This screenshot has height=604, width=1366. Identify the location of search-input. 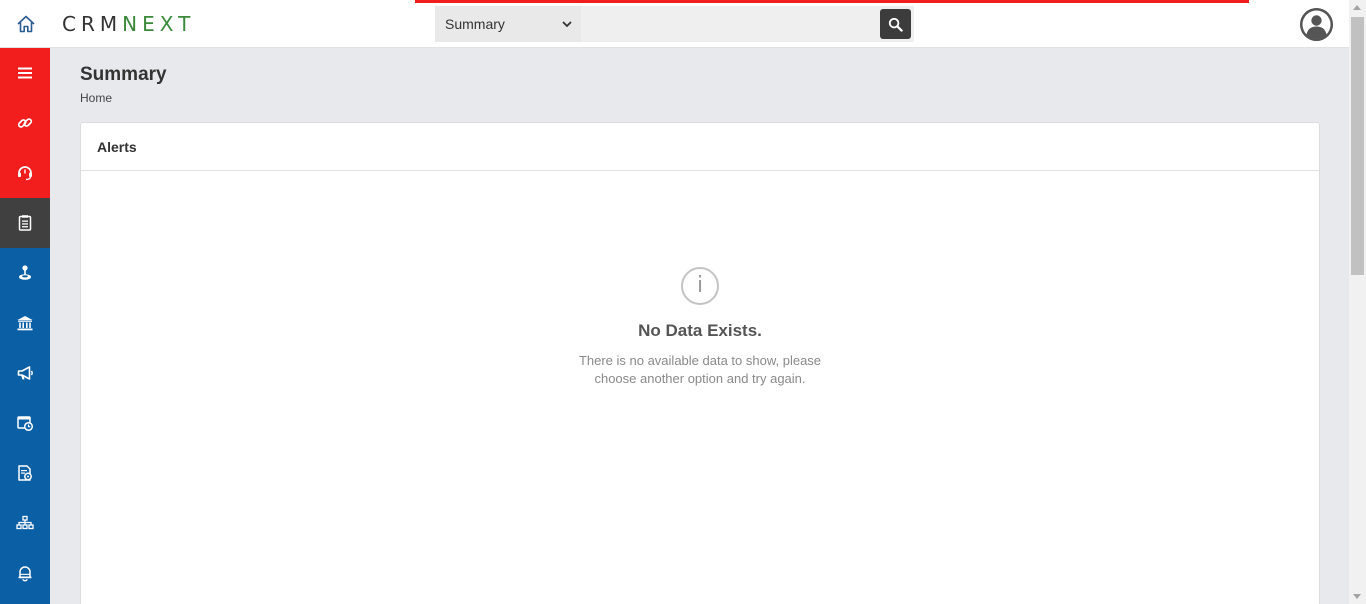
(730, 24).